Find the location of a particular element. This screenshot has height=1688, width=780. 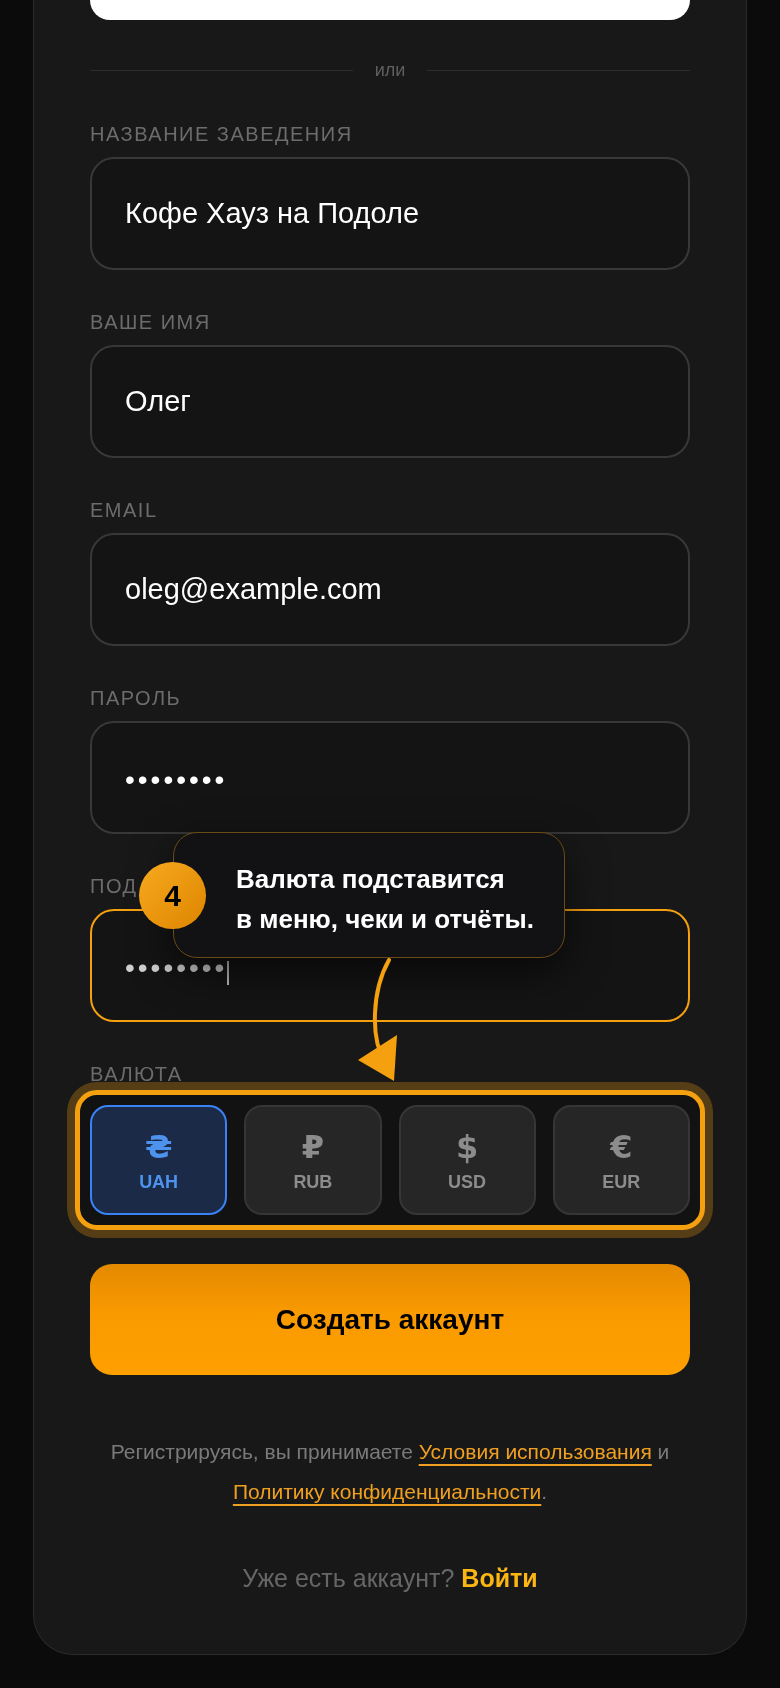

login-link: Войти is located at coordinates (499, 1578).